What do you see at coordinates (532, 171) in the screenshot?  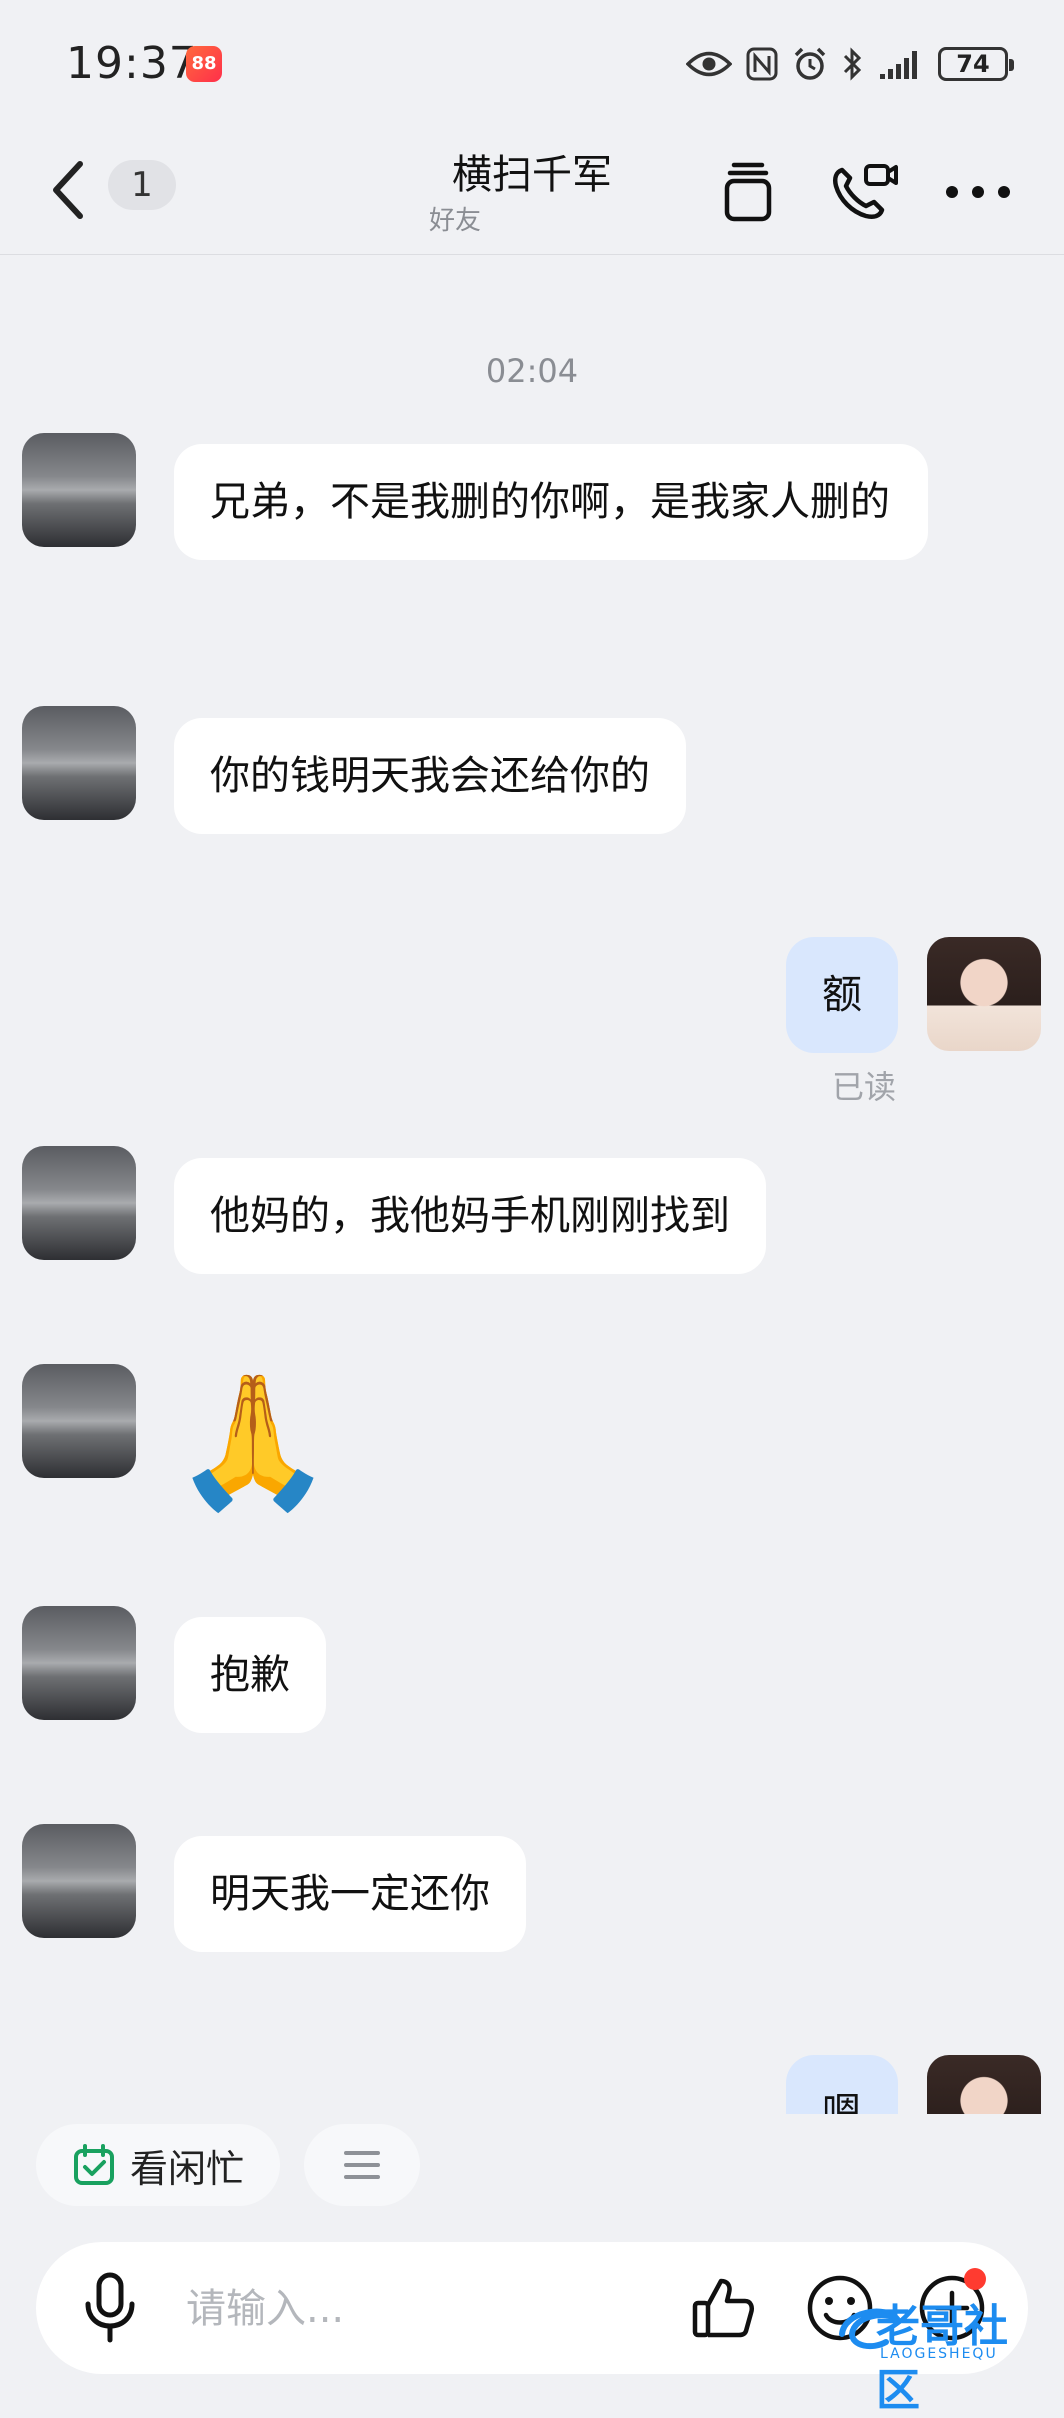 I see `chat-title: 横扫千军` at bounding box center [532, 171].